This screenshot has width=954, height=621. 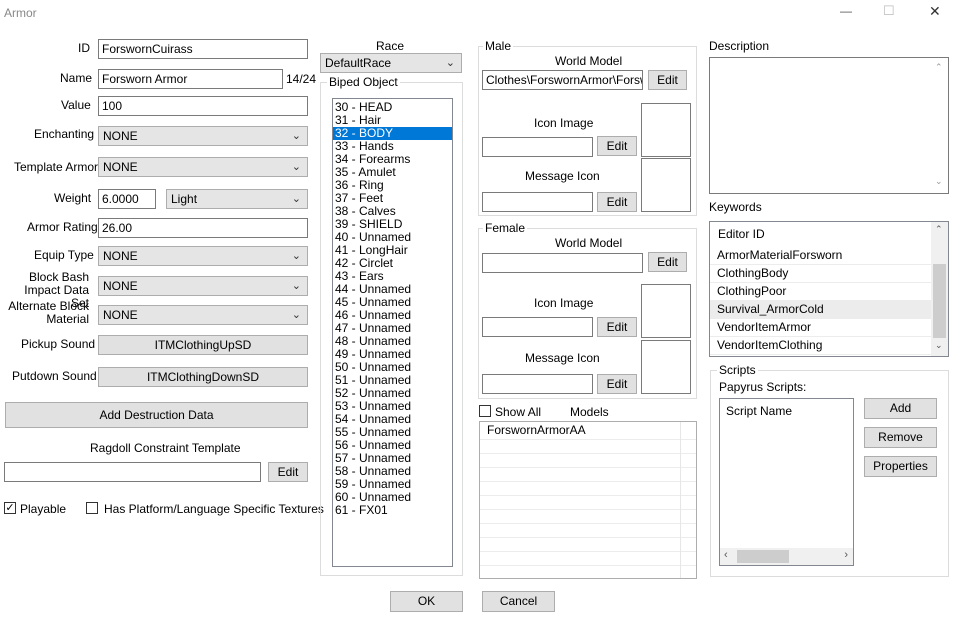 I want to click on scroll-right-icon: ›, so click(x=846, y=555).